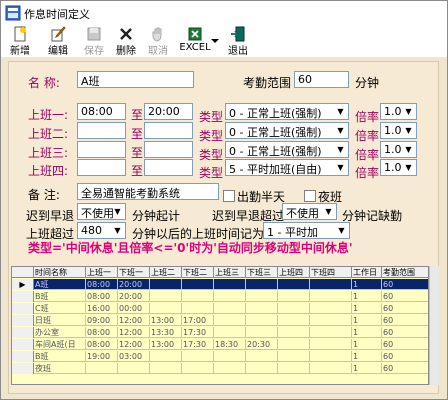  I want to click on rate2-select: 1.0 ▼, so click(398, 130).